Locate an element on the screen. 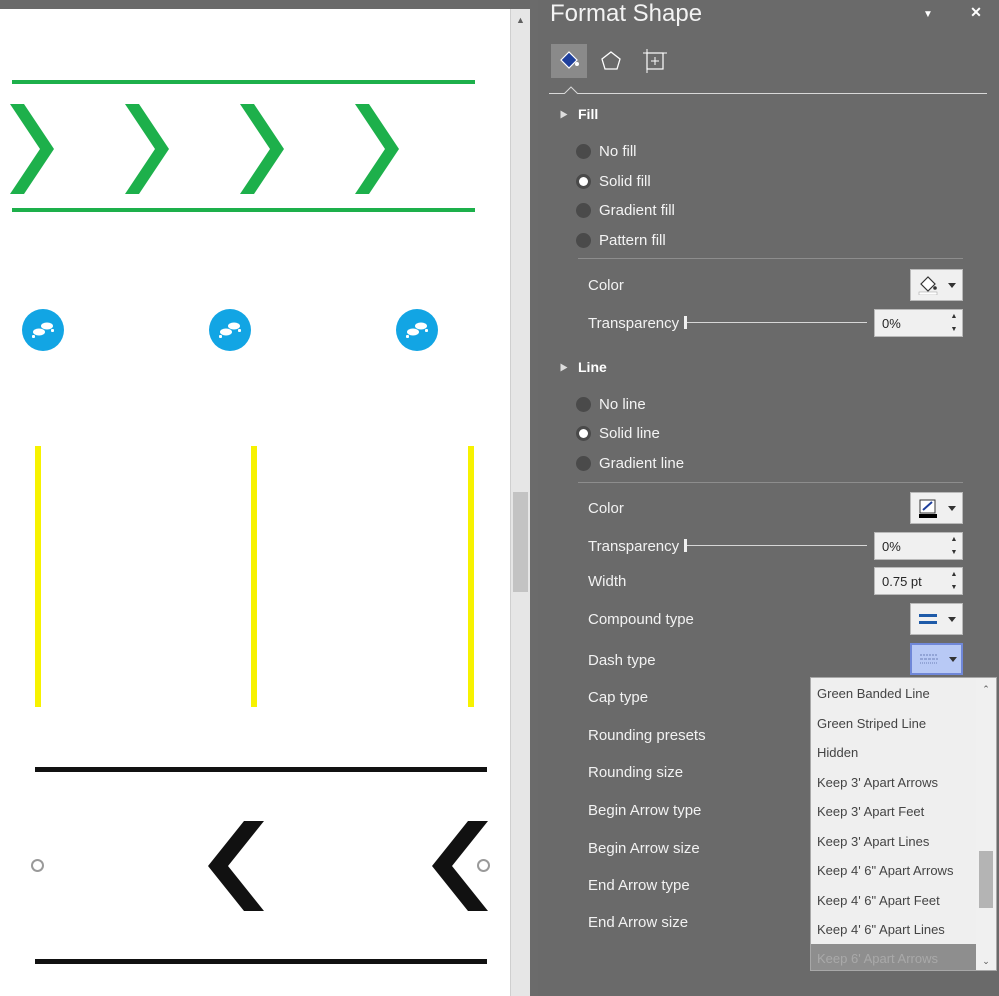 The width and height of the screenshot is (999, 996). cap-type-label: Cap type is located at coordinates (618, 697).